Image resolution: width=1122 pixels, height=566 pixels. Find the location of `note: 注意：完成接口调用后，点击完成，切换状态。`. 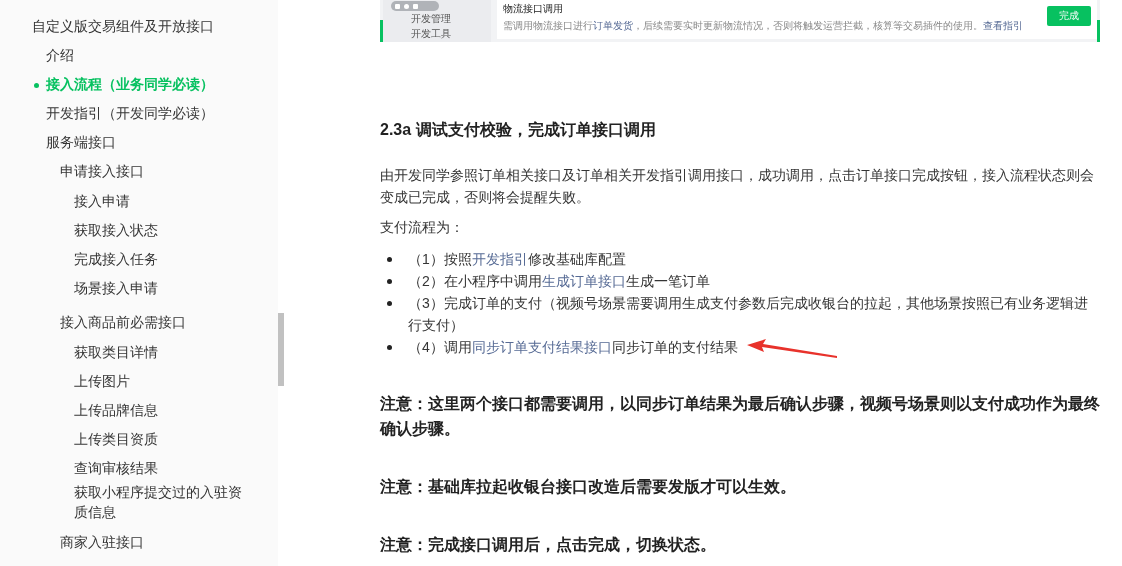

note: 注意：完成接口调用后，点击完成，切换状态。 is located at coordinates (548, 545).